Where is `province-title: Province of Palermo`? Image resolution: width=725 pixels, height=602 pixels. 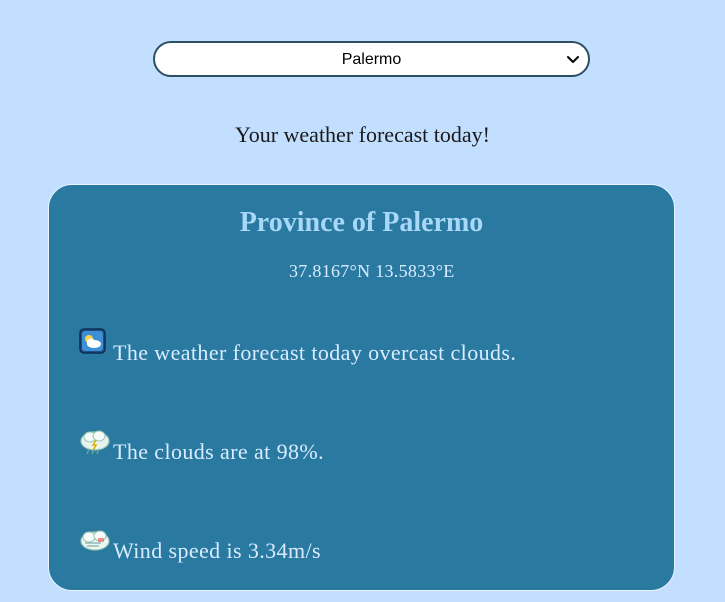 province-title: Province of Palermo is located at coordinates (361, 222).